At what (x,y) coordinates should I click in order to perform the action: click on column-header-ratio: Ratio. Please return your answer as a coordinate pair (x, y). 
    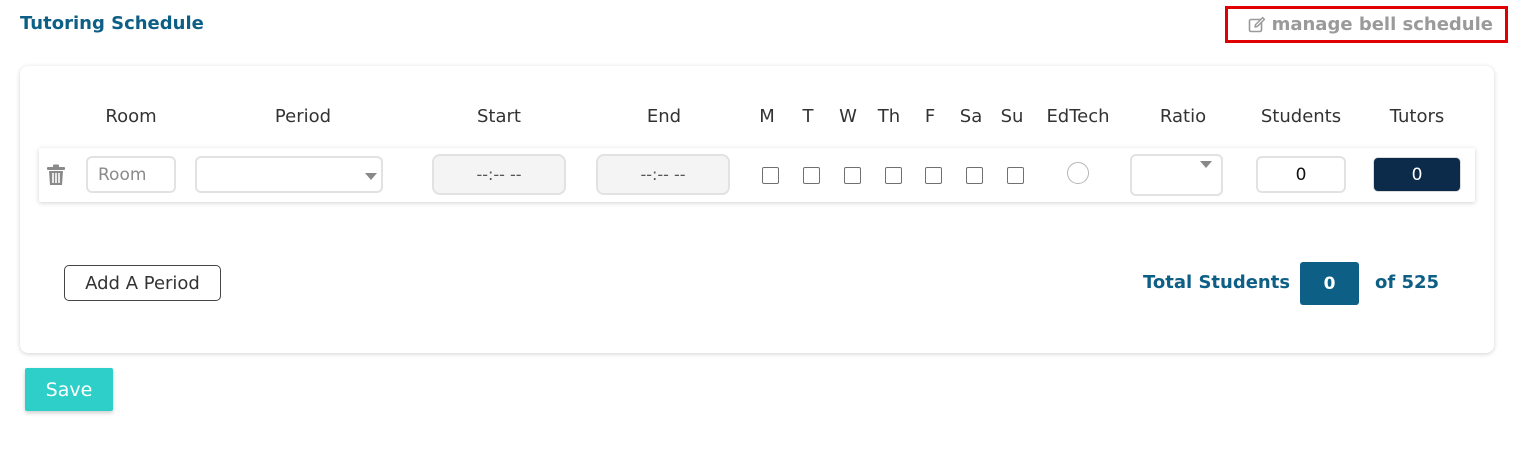
    Looking at the image, I should click on (1183, 116).